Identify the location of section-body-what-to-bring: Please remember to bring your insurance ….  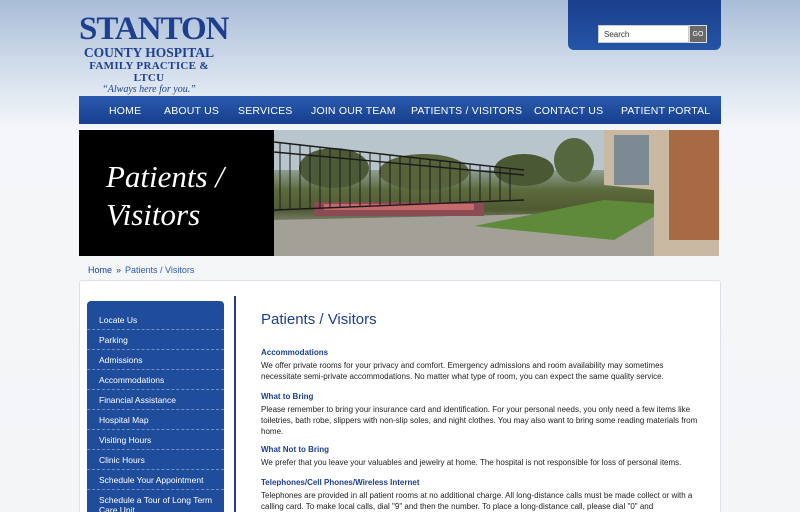
(479, 420).